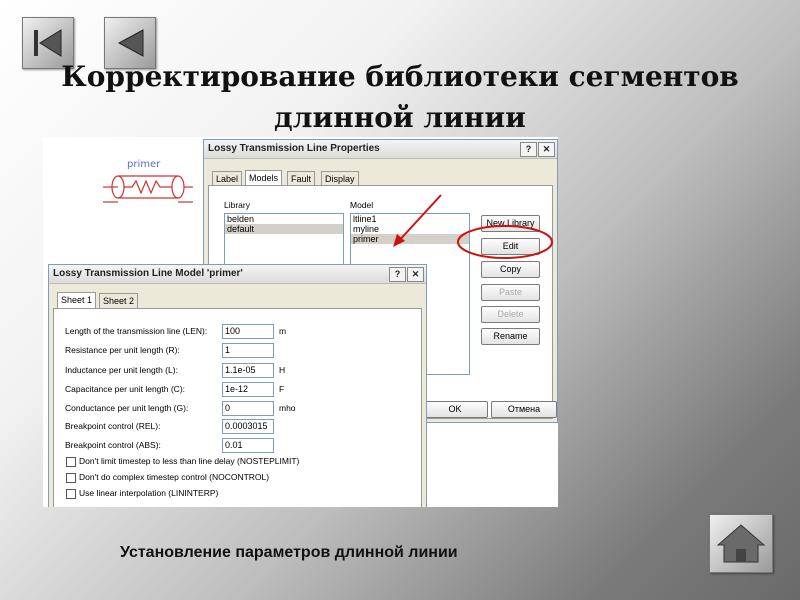 The width and height of the screenshot is (800, 600). I want to click on lininterp-label: Use linear interpolation (LININTERP), so click(149, 493).